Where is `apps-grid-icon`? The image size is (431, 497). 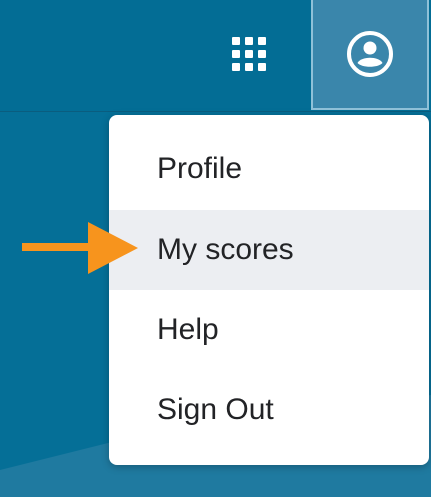 apps-grid-icon is located at coordinates (249, 54).